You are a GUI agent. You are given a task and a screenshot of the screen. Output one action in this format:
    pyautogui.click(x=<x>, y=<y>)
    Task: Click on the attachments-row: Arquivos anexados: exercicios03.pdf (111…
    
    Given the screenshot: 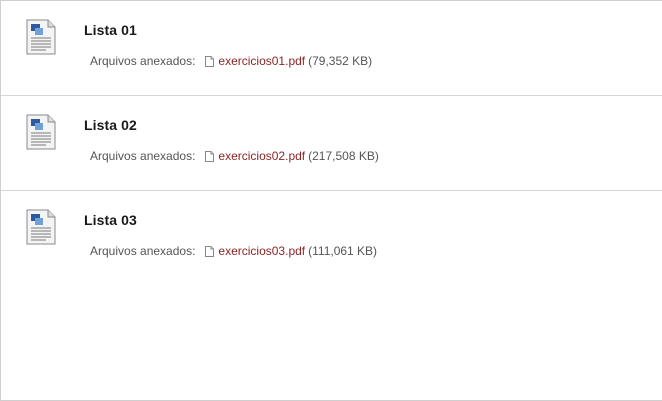 What is the action you would take?
    pyautogui.click(x=233, y=251)
    